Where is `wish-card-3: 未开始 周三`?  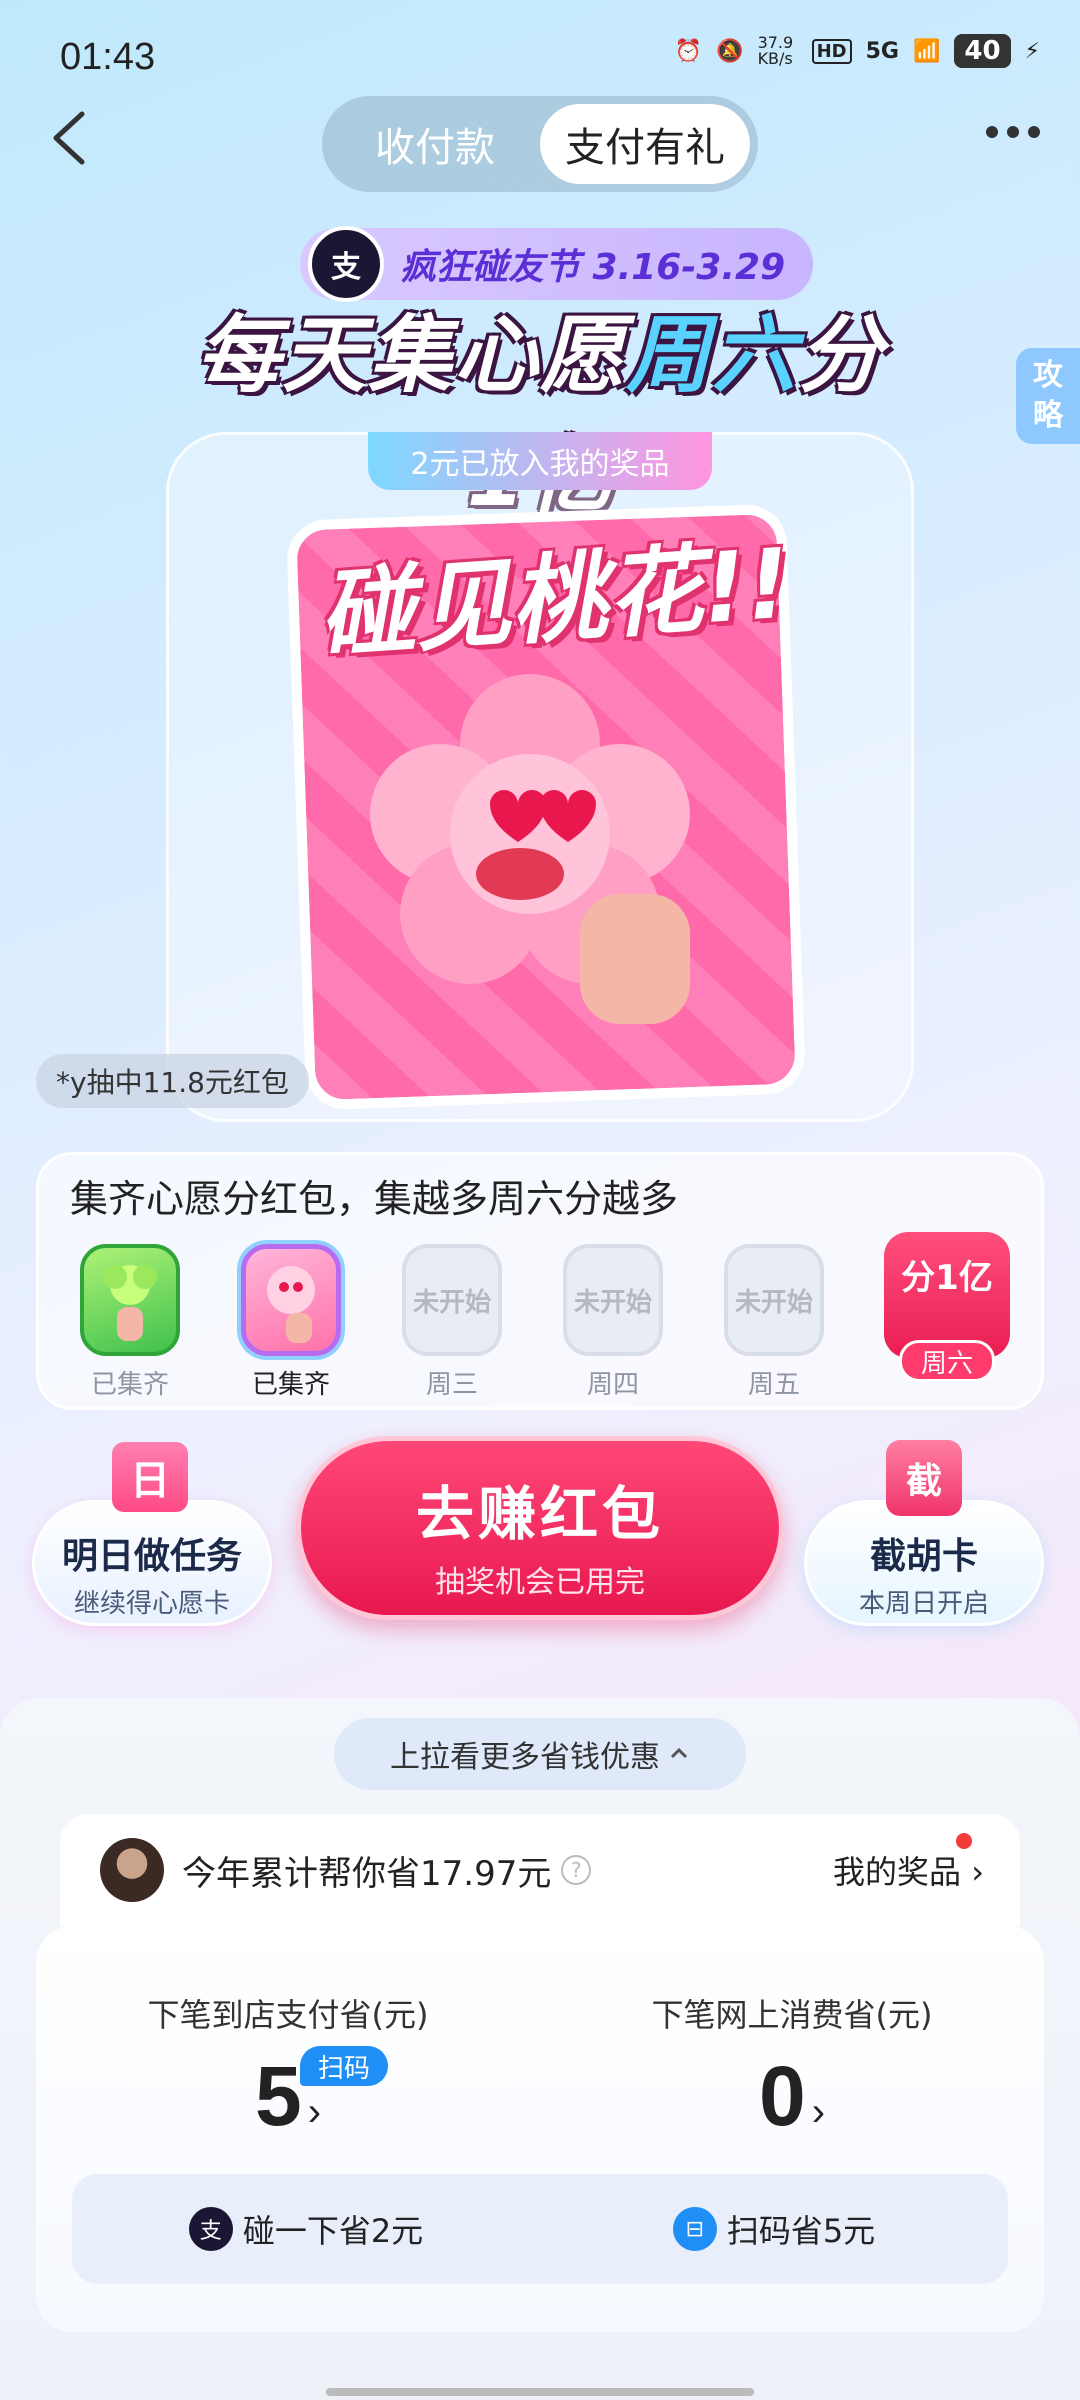
wish-card-3: 未开始 周三 is located at coordinates (452, 1322).